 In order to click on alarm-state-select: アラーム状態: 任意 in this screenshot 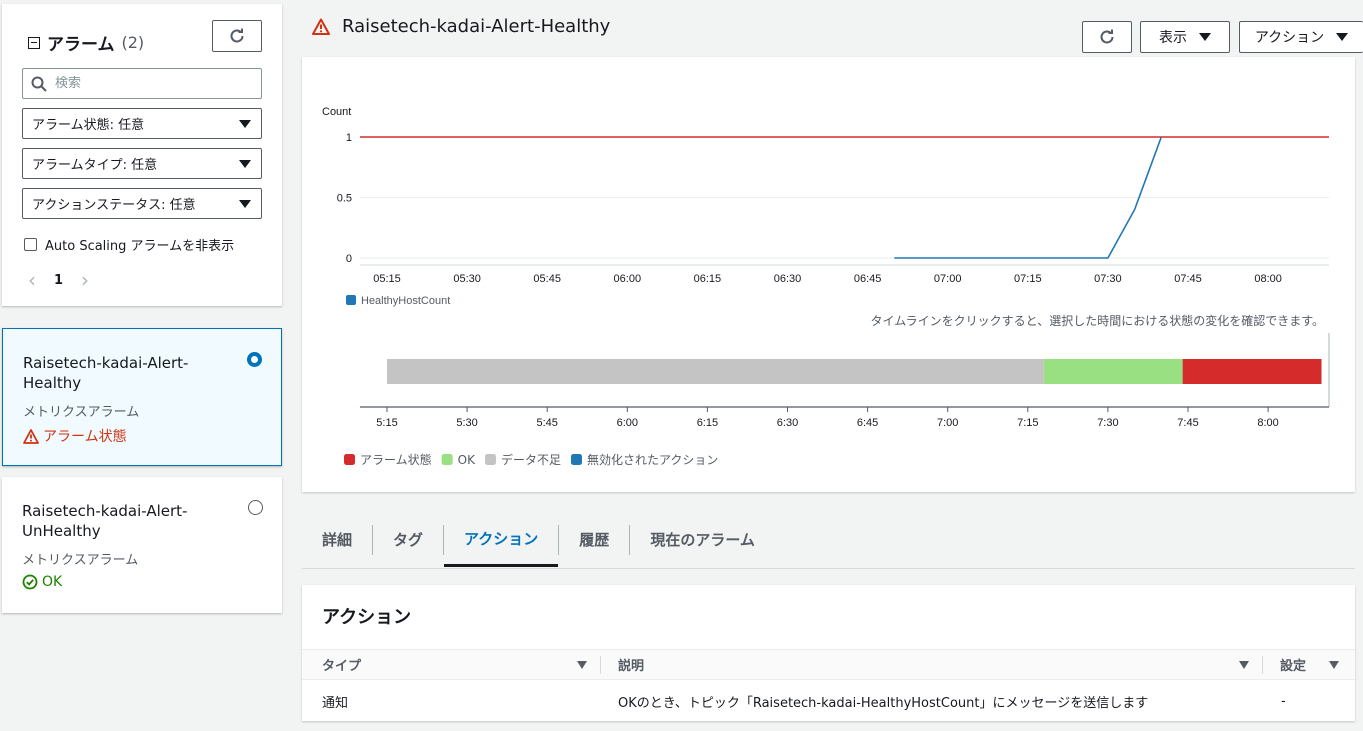, I will do `click(142, 123)`.